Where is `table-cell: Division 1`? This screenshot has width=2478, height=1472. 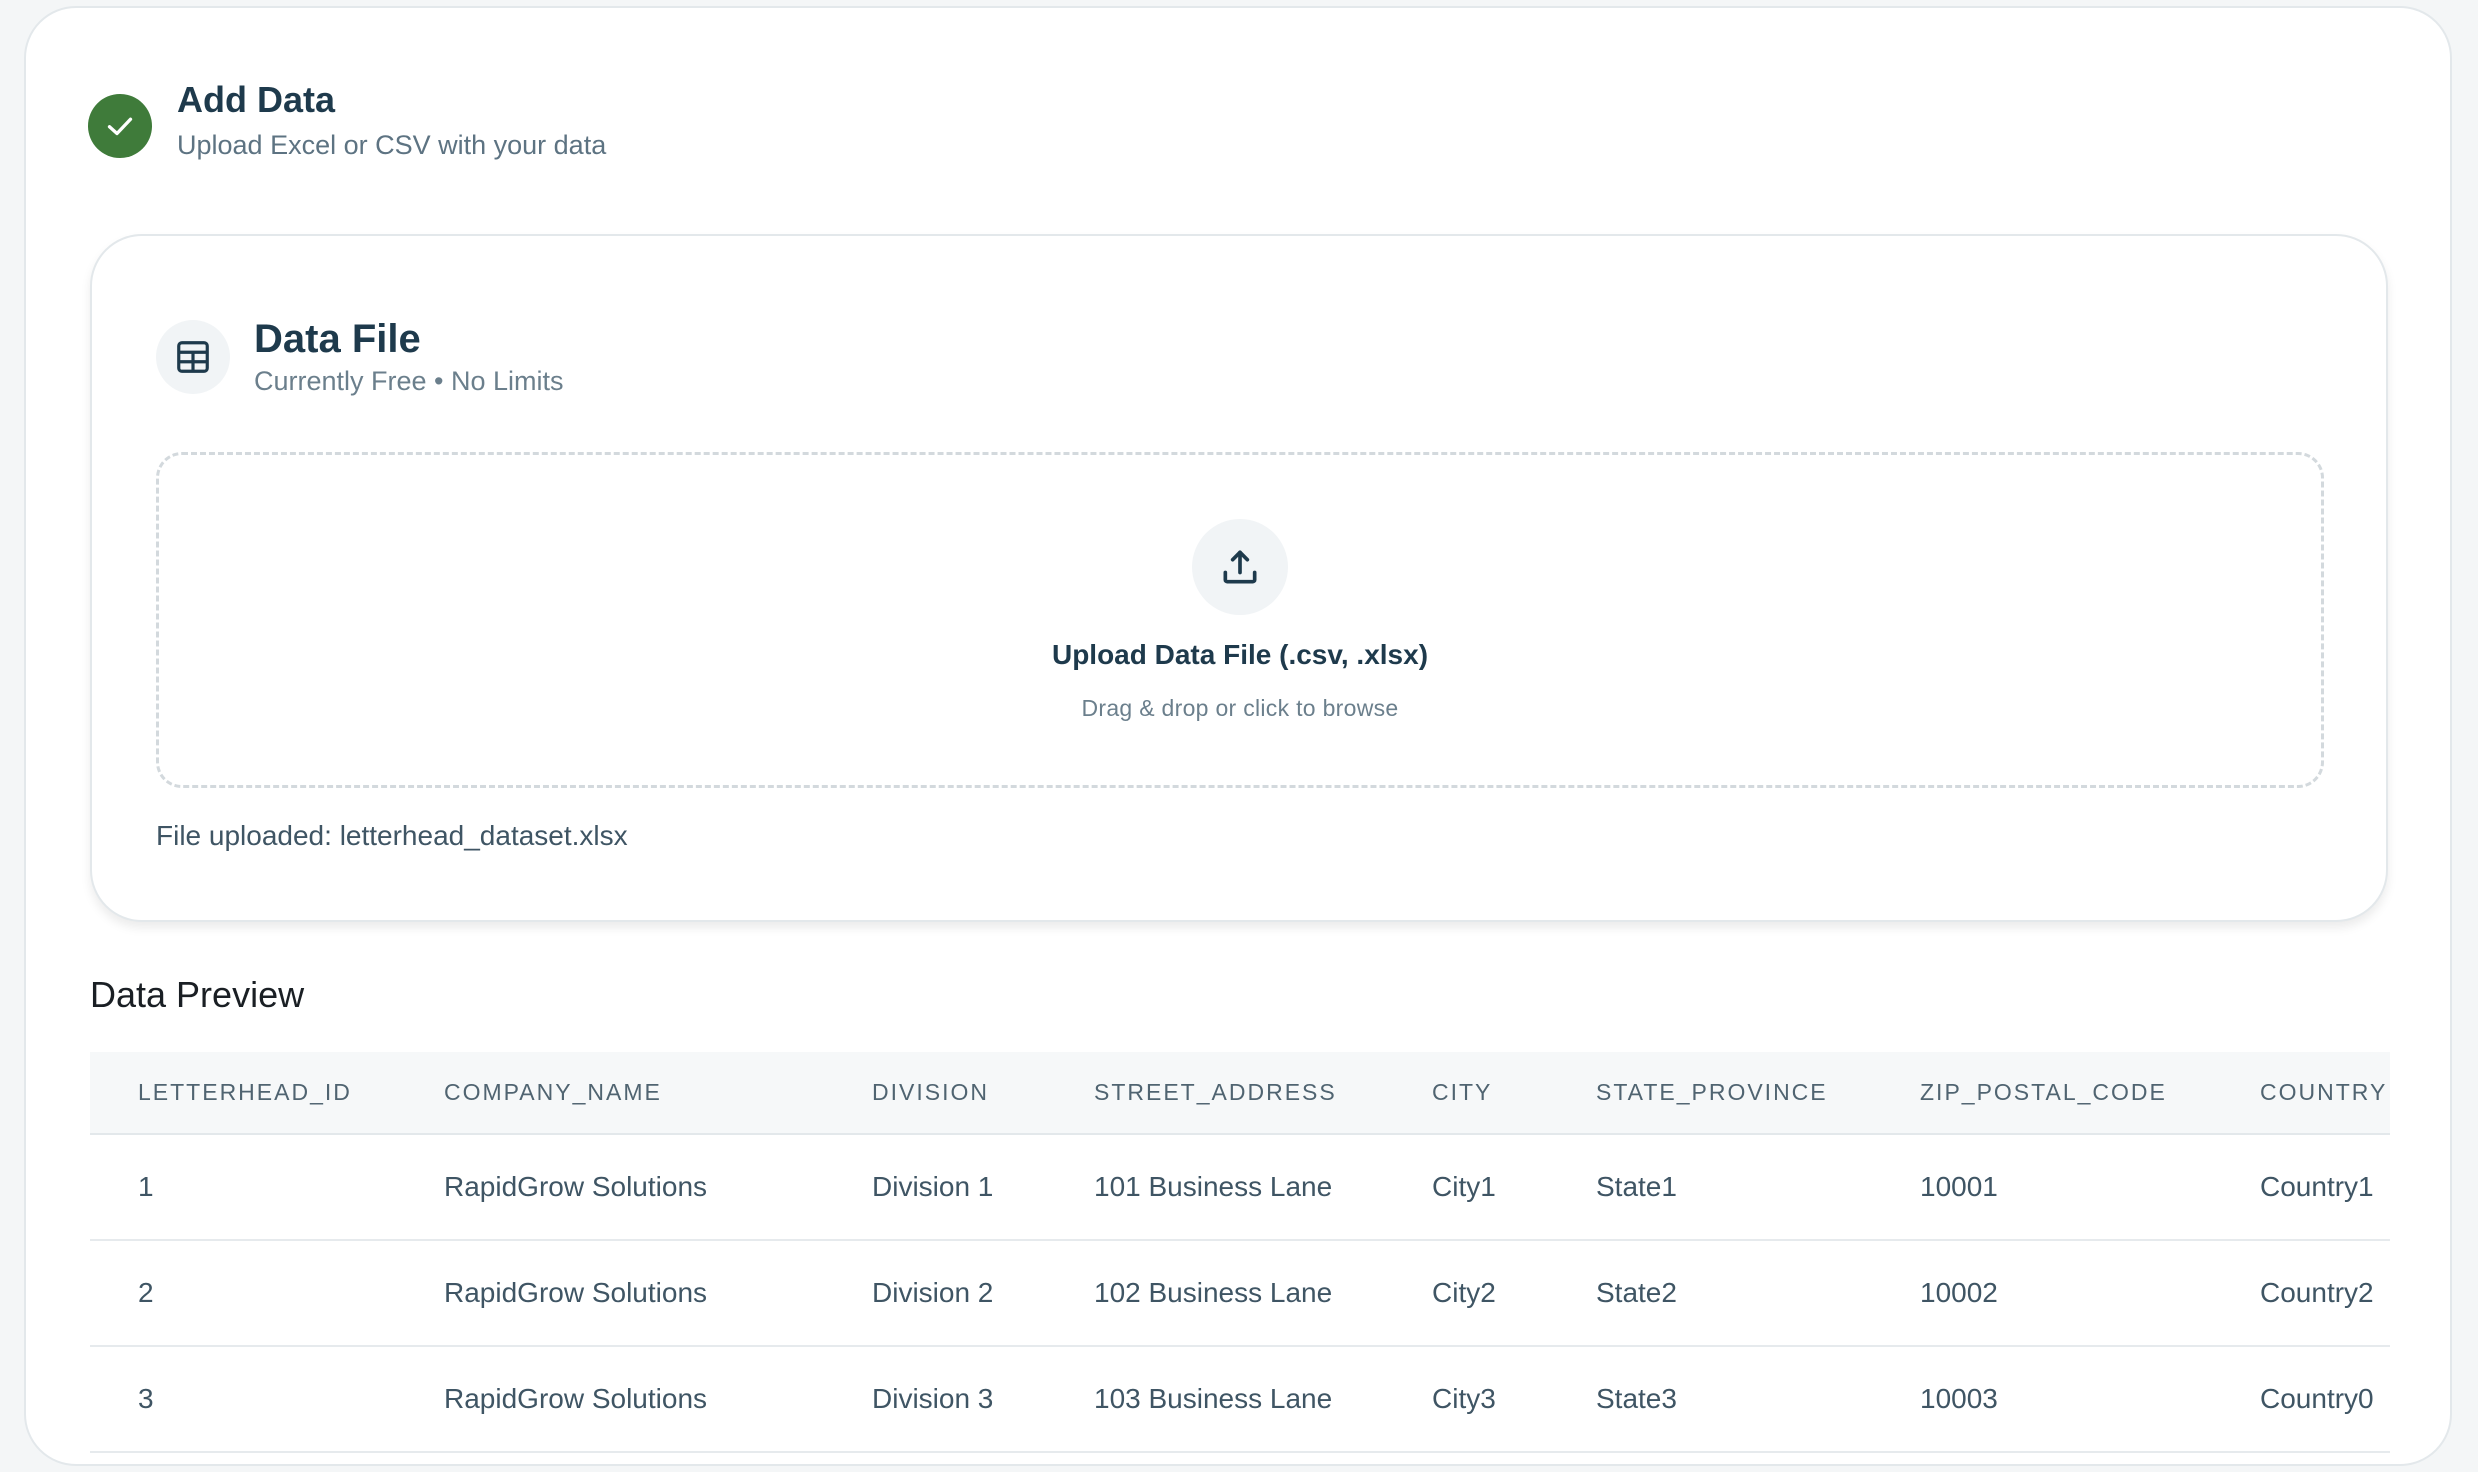 table-cell: Division 1 is located at coordinates (933, 1186).